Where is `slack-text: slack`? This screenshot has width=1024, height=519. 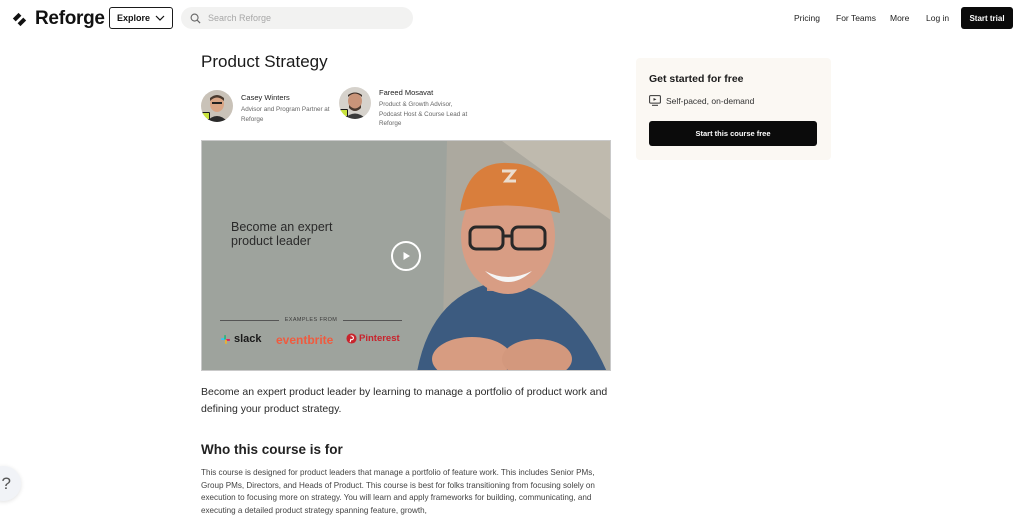
slack-text: slack is located at coordinates (248, 339).